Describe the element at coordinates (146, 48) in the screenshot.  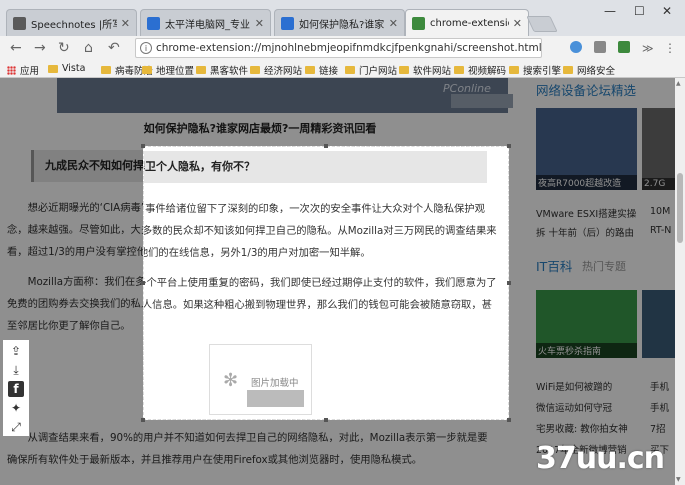
I see `info-icon: i` at that location.